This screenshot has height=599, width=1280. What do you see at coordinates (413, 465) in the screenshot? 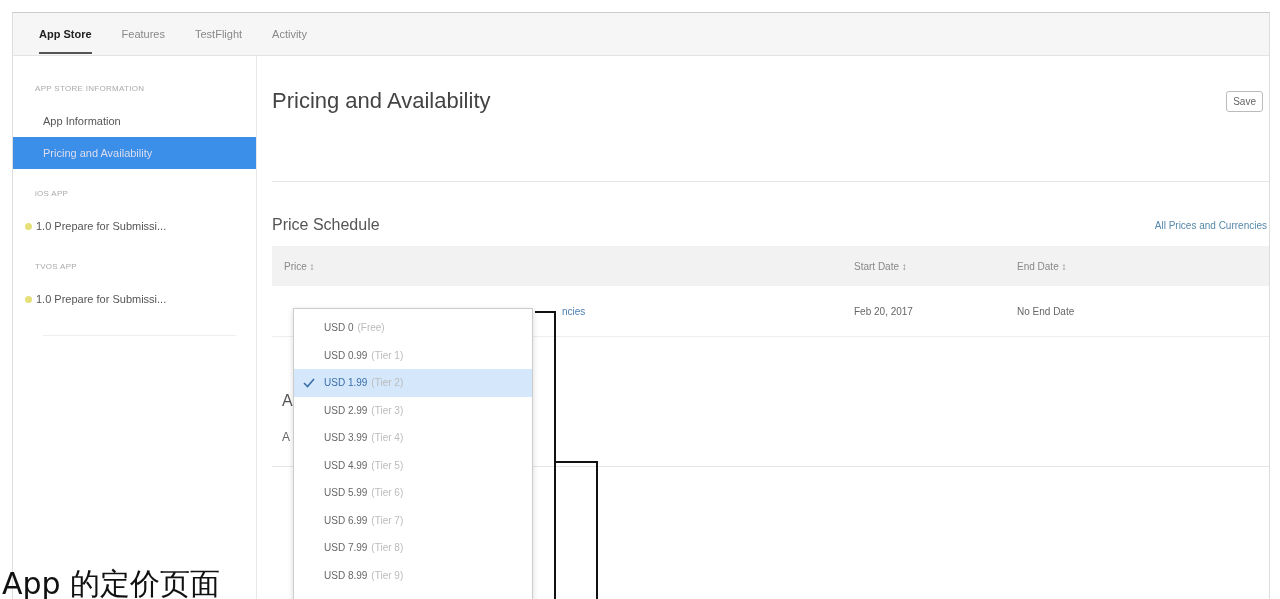
I see `dropdown-option: USD 4.99 (Tier 5)` at bounding box center [413, 465].